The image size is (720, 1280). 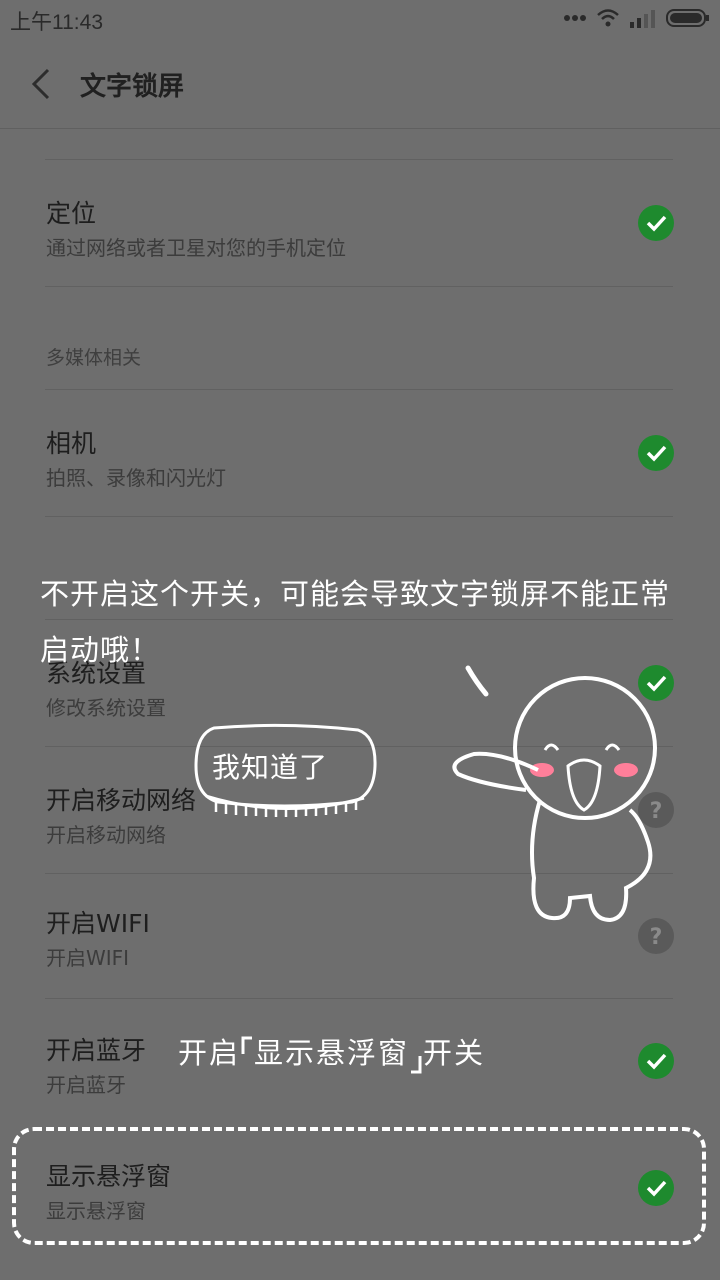 I want to click on dismiss-button: 我知道了, so click(x=285, y=772).